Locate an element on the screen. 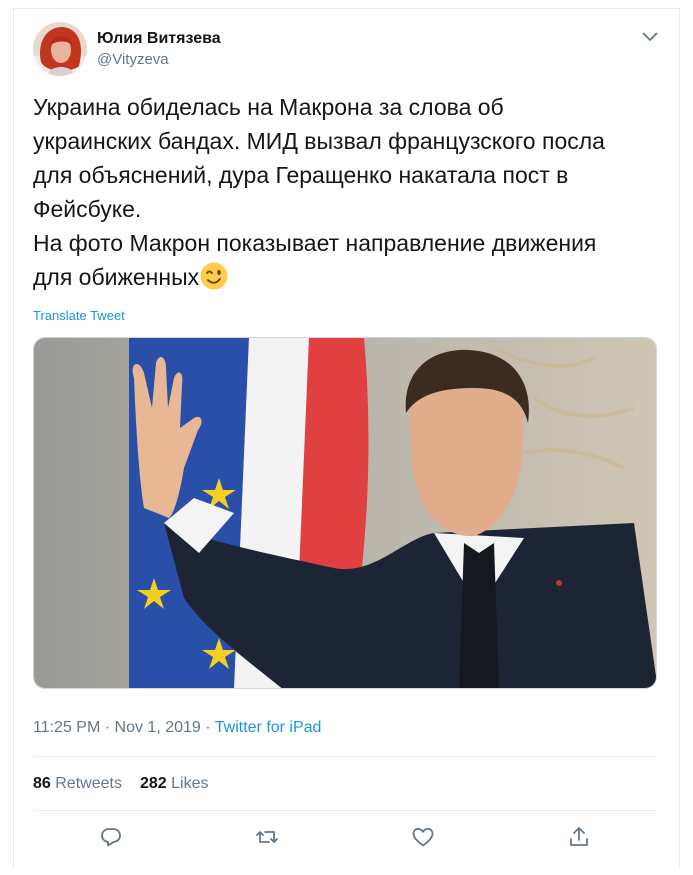 The width and height of the screenshot is (693, 875). likes-count: 282 is located at coordinates (153, 783).